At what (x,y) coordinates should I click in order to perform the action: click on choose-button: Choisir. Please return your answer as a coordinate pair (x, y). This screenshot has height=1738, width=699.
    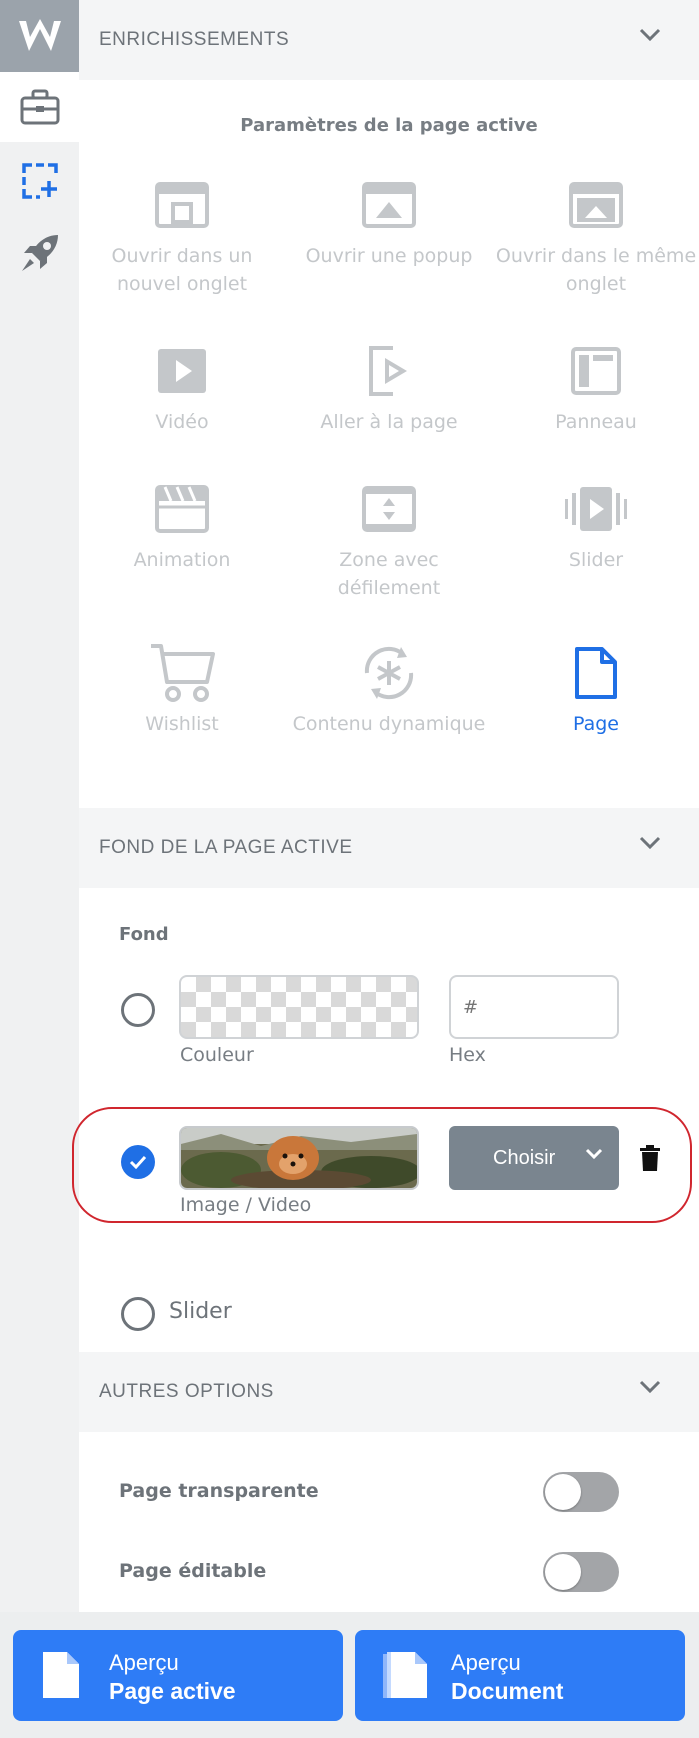
    Looking at the image, I should click on (534, 1158).